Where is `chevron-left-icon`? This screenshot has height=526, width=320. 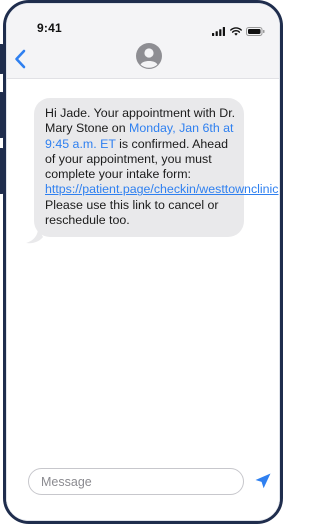 chevron-left-icon is located at coordinates (20, 59).